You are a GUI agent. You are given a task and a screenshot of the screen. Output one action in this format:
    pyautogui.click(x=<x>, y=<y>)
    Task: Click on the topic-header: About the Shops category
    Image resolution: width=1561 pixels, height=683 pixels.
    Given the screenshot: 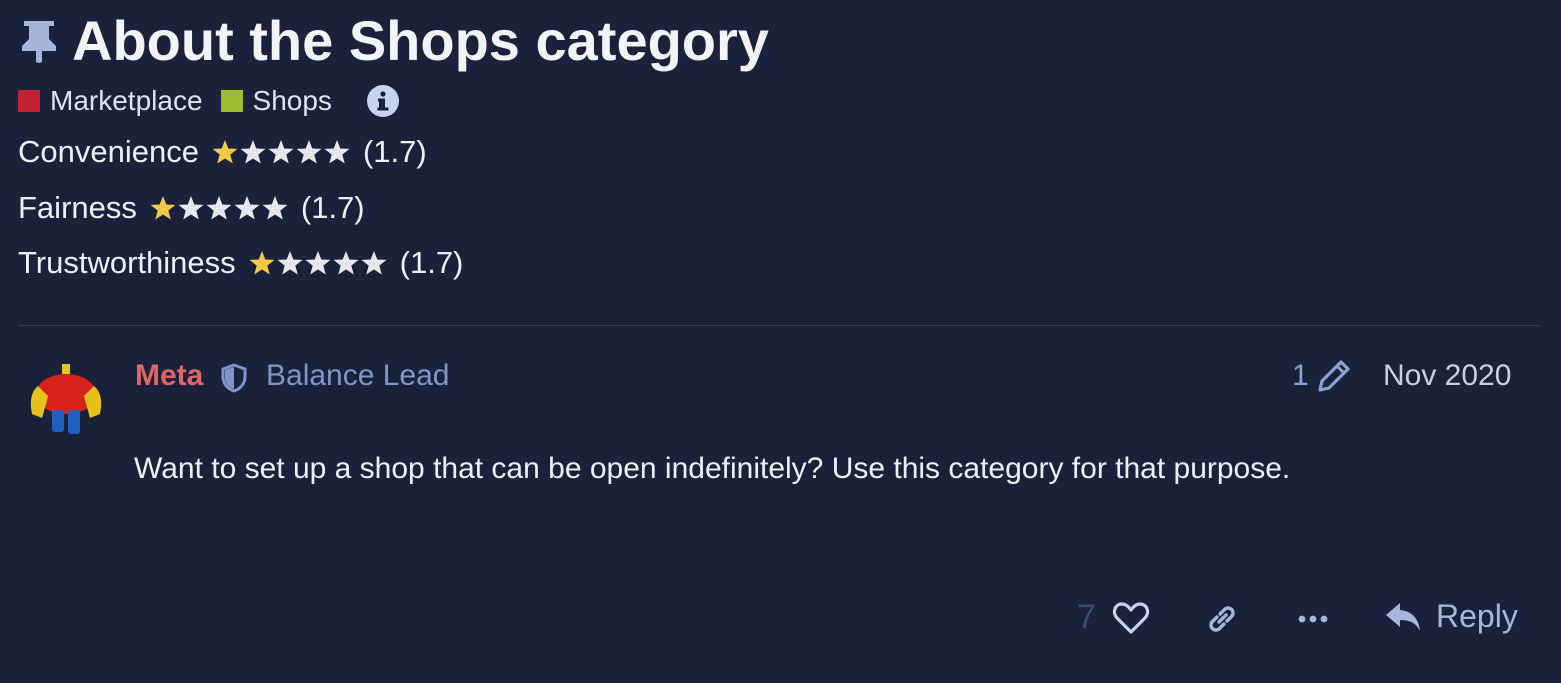 What is the action you would take?
    pyautogui.click(x=393, y=40)
    